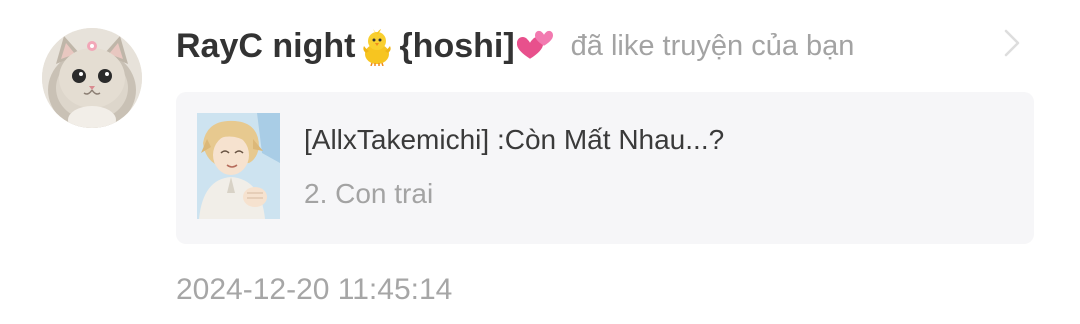 This screenshot has width=1080, height=324. I want to click on notification-action-text: đã like truyện của bạn, so click(712, 45).